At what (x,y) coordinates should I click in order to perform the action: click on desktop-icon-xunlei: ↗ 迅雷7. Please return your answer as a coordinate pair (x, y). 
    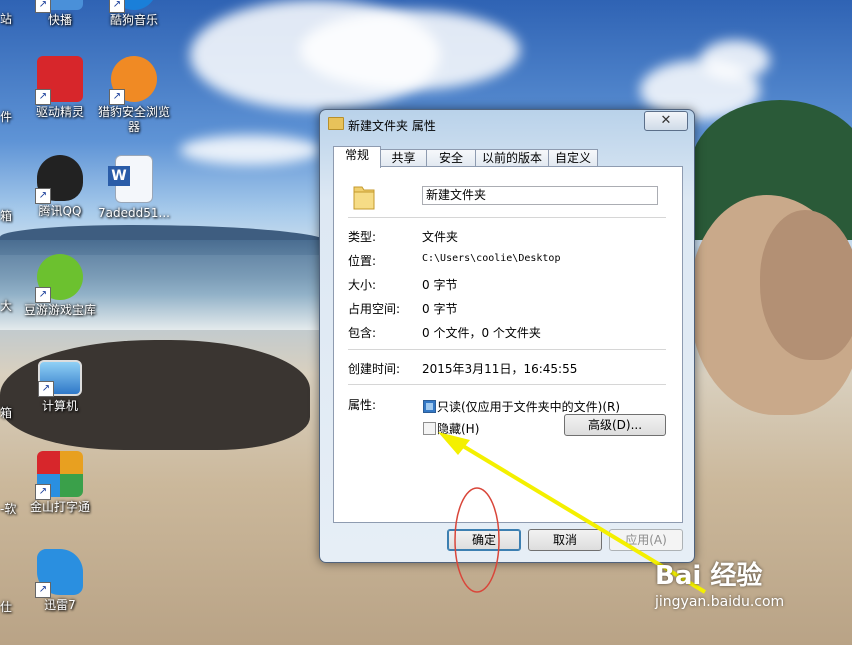
    Looking at the image, I should click on (60, 581).